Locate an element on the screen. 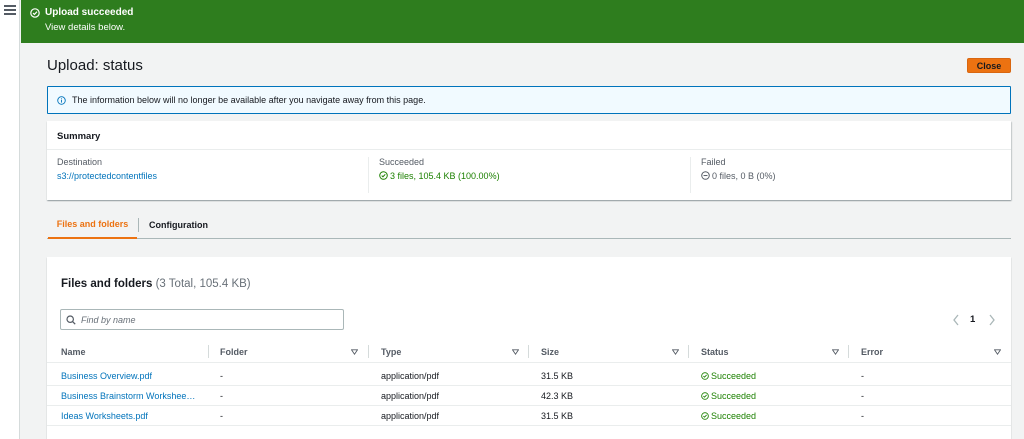  size-cell: 42.3 KB is located at coordinates (557, 396).